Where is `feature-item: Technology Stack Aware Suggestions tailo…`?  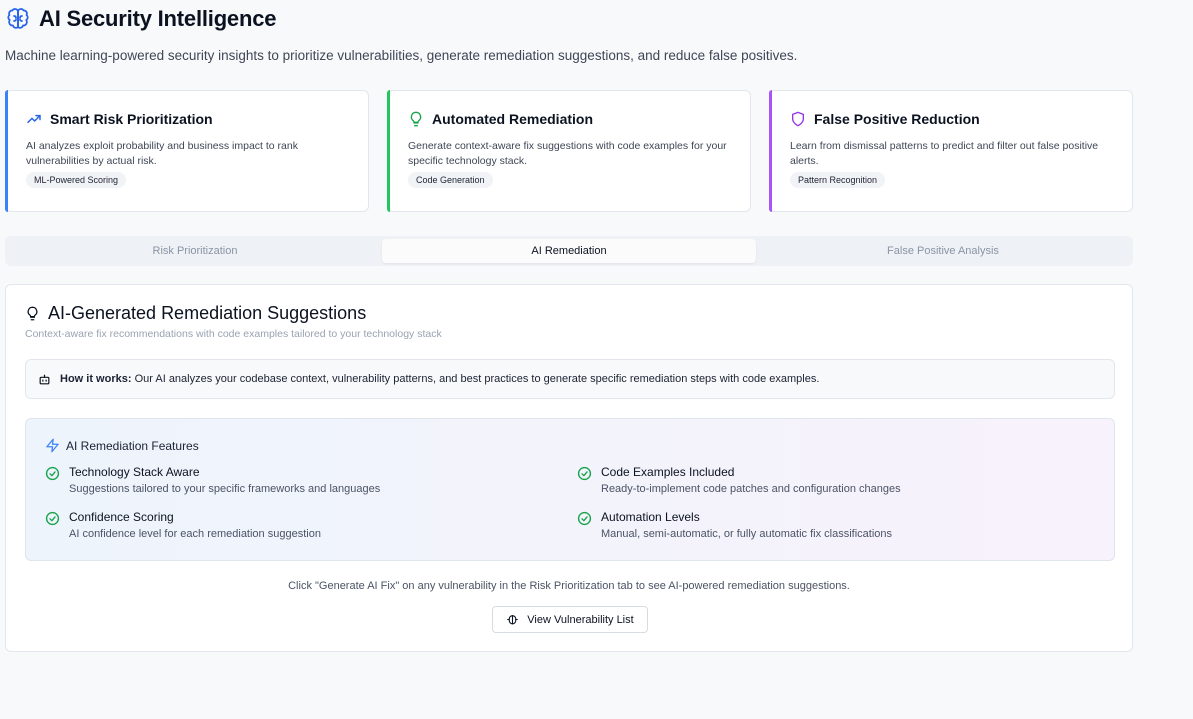 feature-item: Technology Stack Aware Suggestions tailo… is located at coordinates (212, 480).